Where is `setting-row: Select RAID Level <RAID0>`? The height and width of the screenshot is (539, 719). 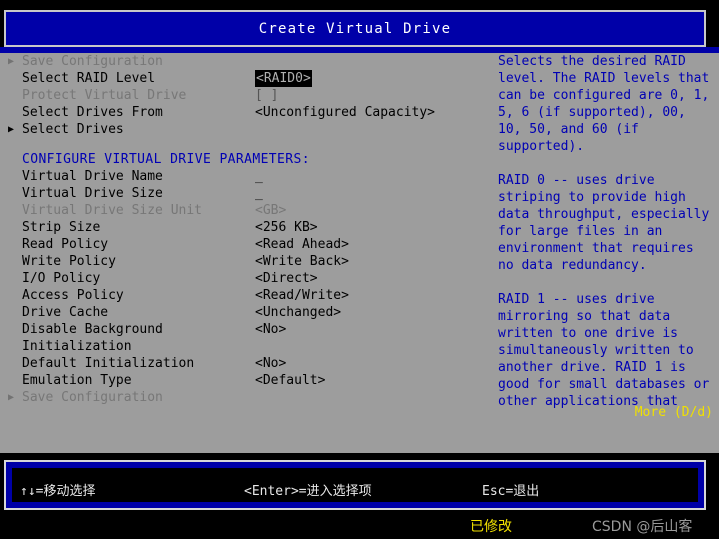
setting-row: Select RAID Level <RAID0> is located at coordinates (245, 78).